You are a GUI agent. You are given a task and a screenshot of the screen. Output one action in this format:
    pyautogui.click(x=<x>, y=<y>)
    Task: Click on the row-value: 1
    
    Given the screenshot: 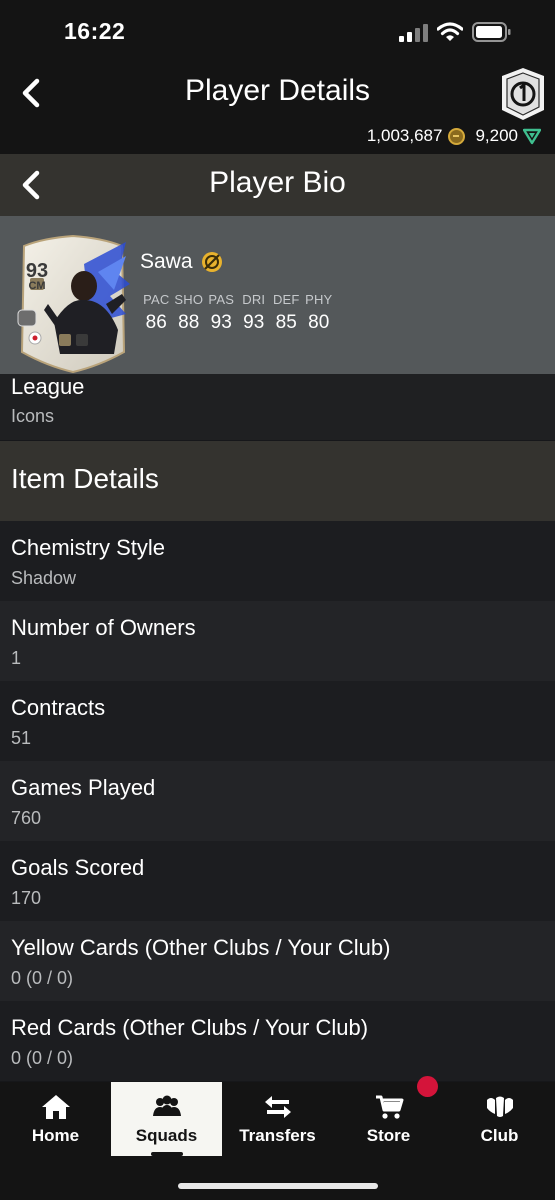 What is the action you would take?
    pyautogui.click(x=16, y=658)
    